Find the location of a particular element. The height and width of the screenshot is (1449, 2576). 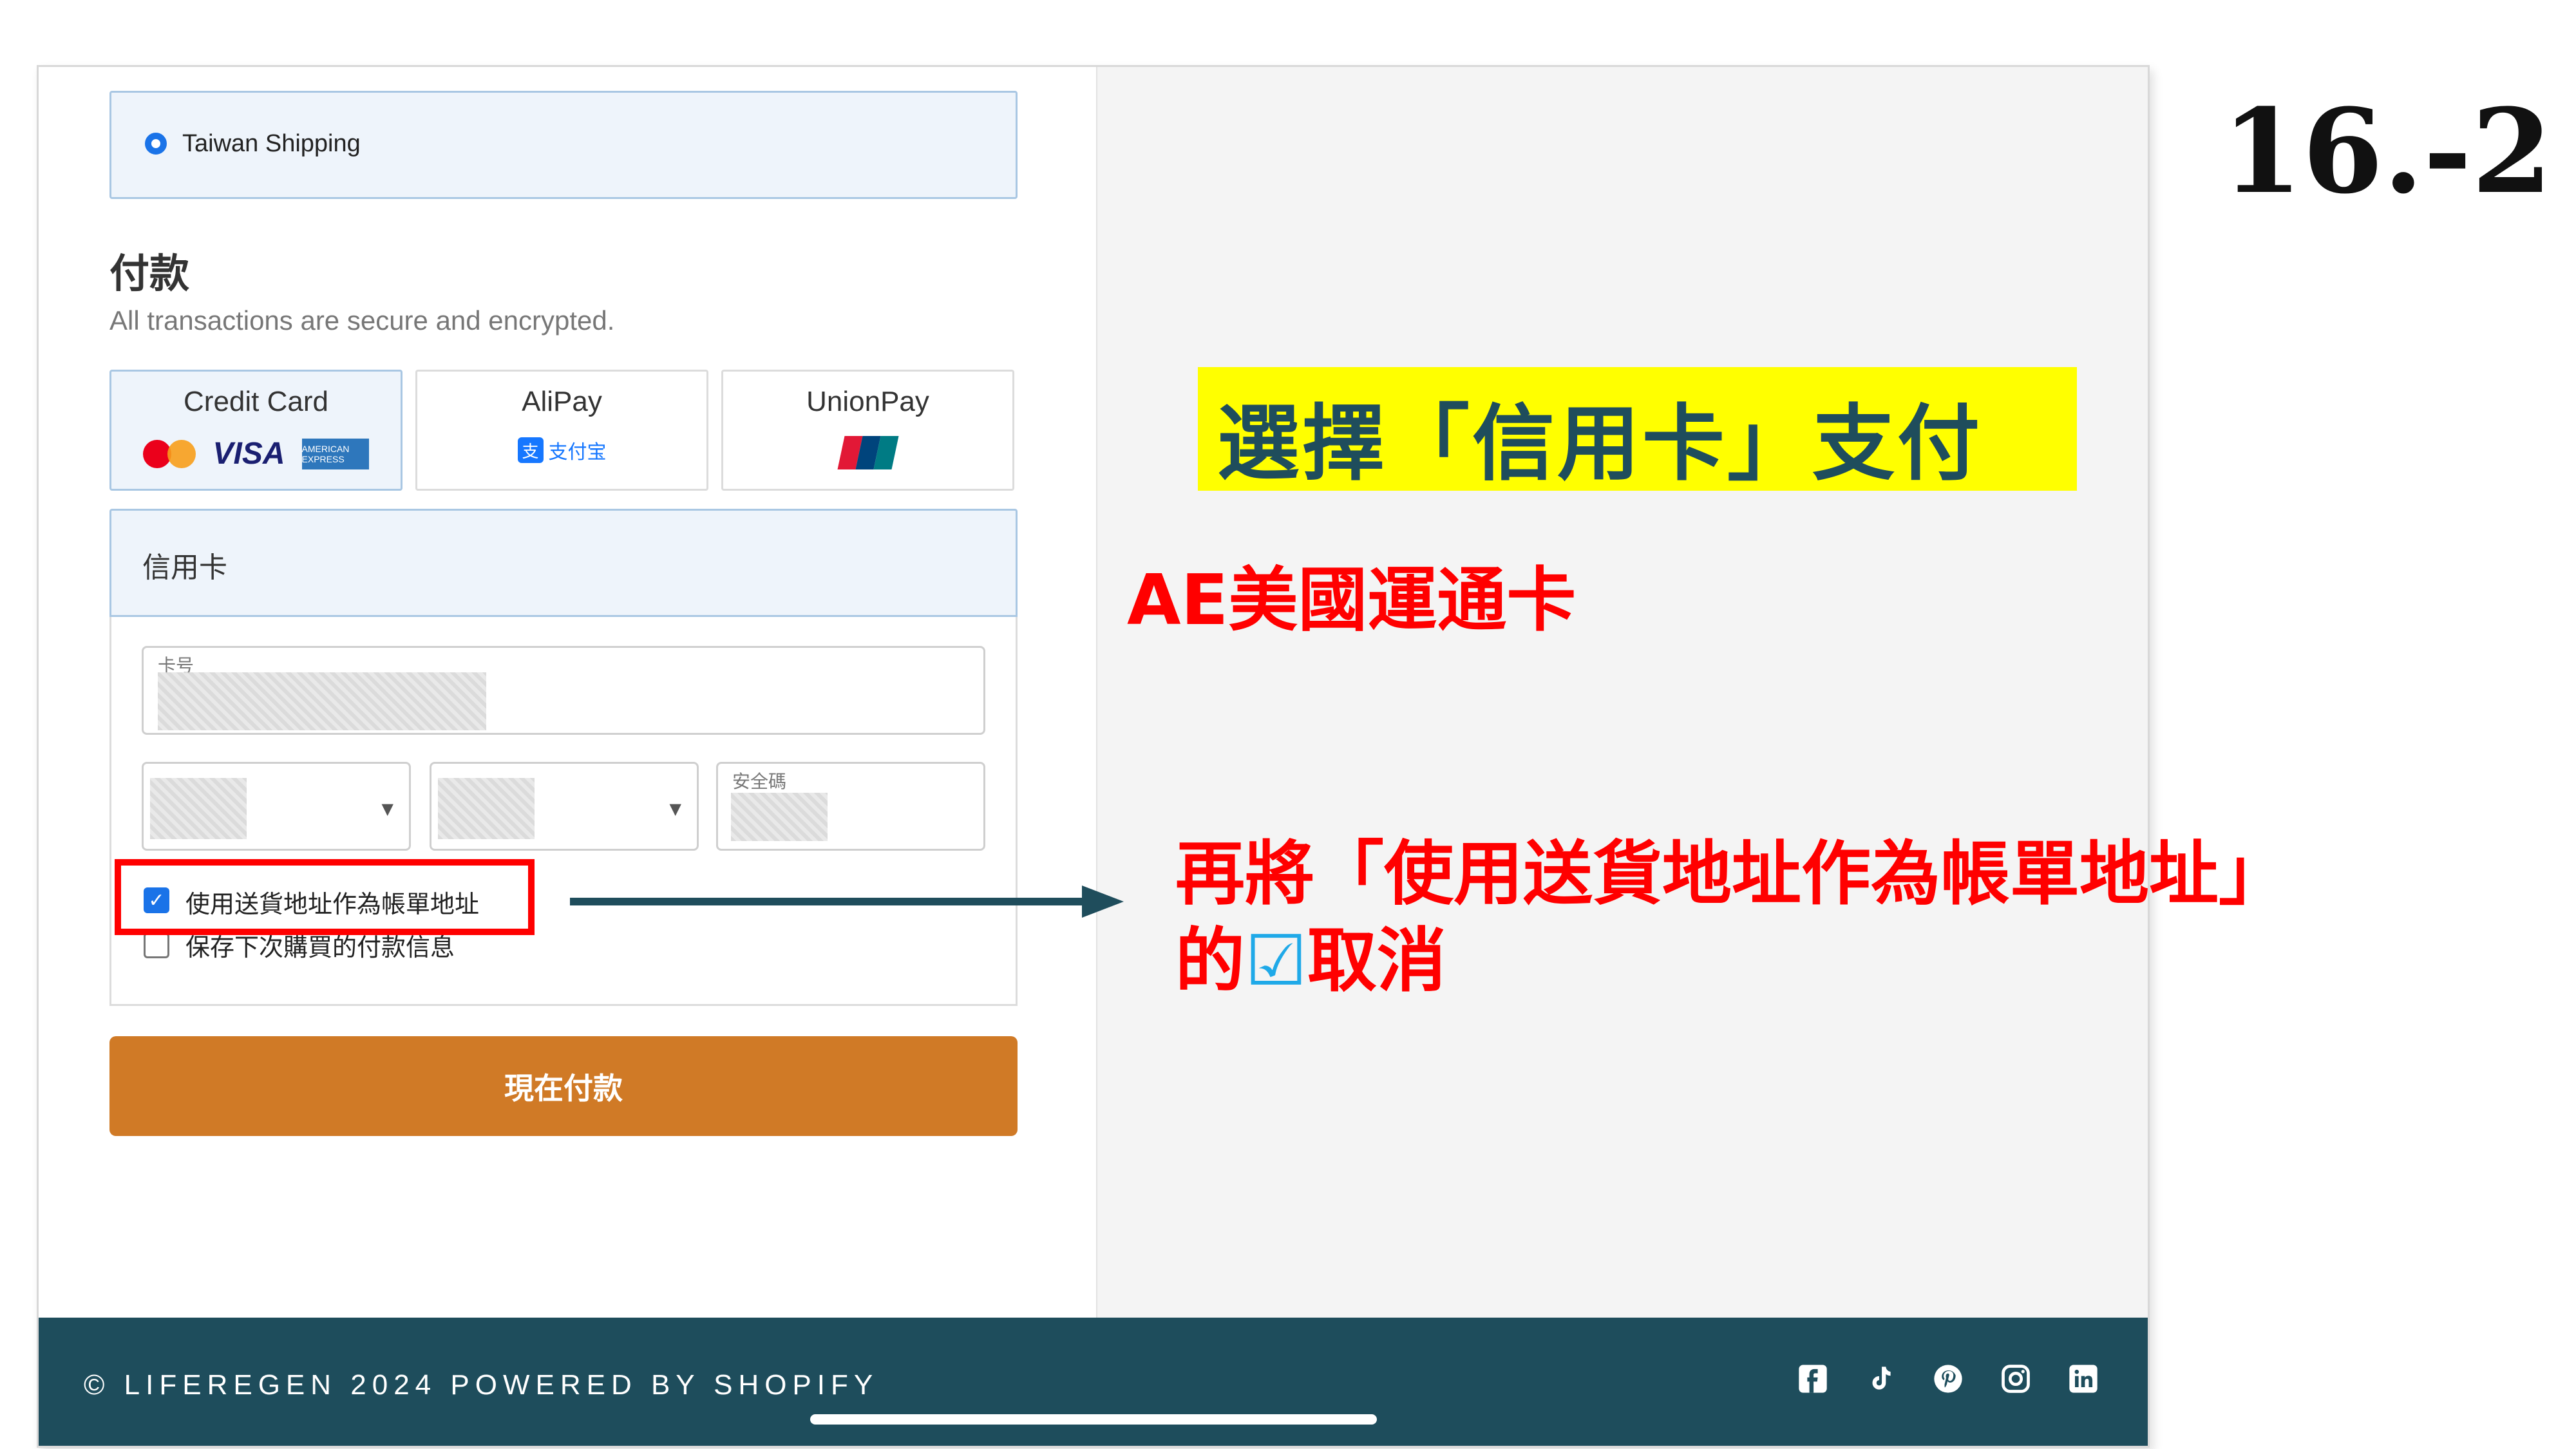

annotation-highlight: 選擇「信用卡」支付 is located at coordinates (1600, 444).